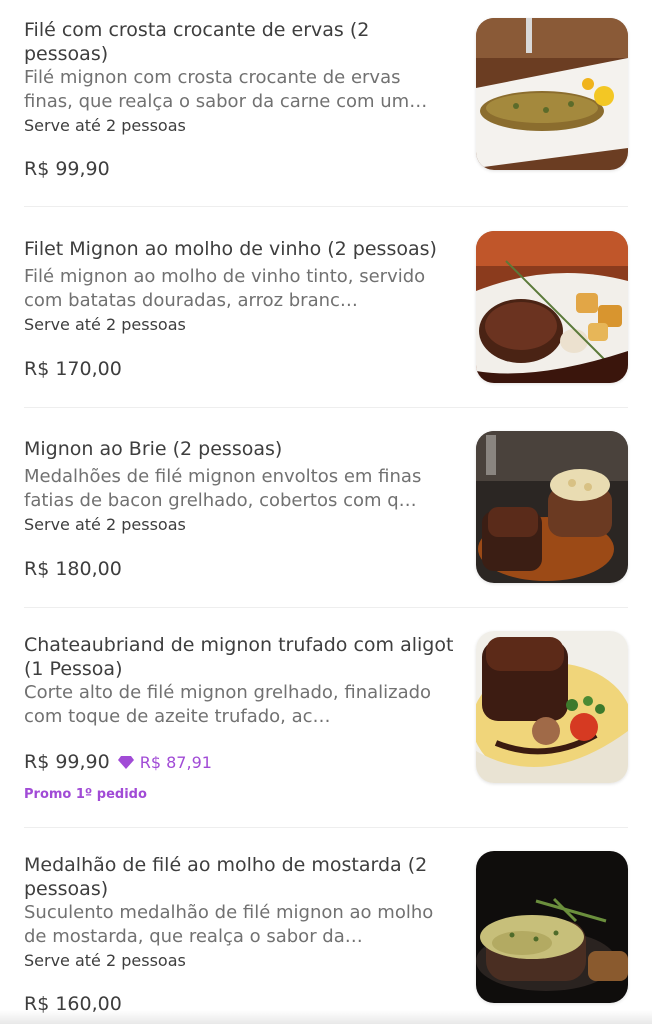 The width and height of the screenshot is (652, 1024). What do you see at coordinates (552, 307) in the screenshot?
I see `steak-wine-sauce-photo` at bounding box center [552, 307].